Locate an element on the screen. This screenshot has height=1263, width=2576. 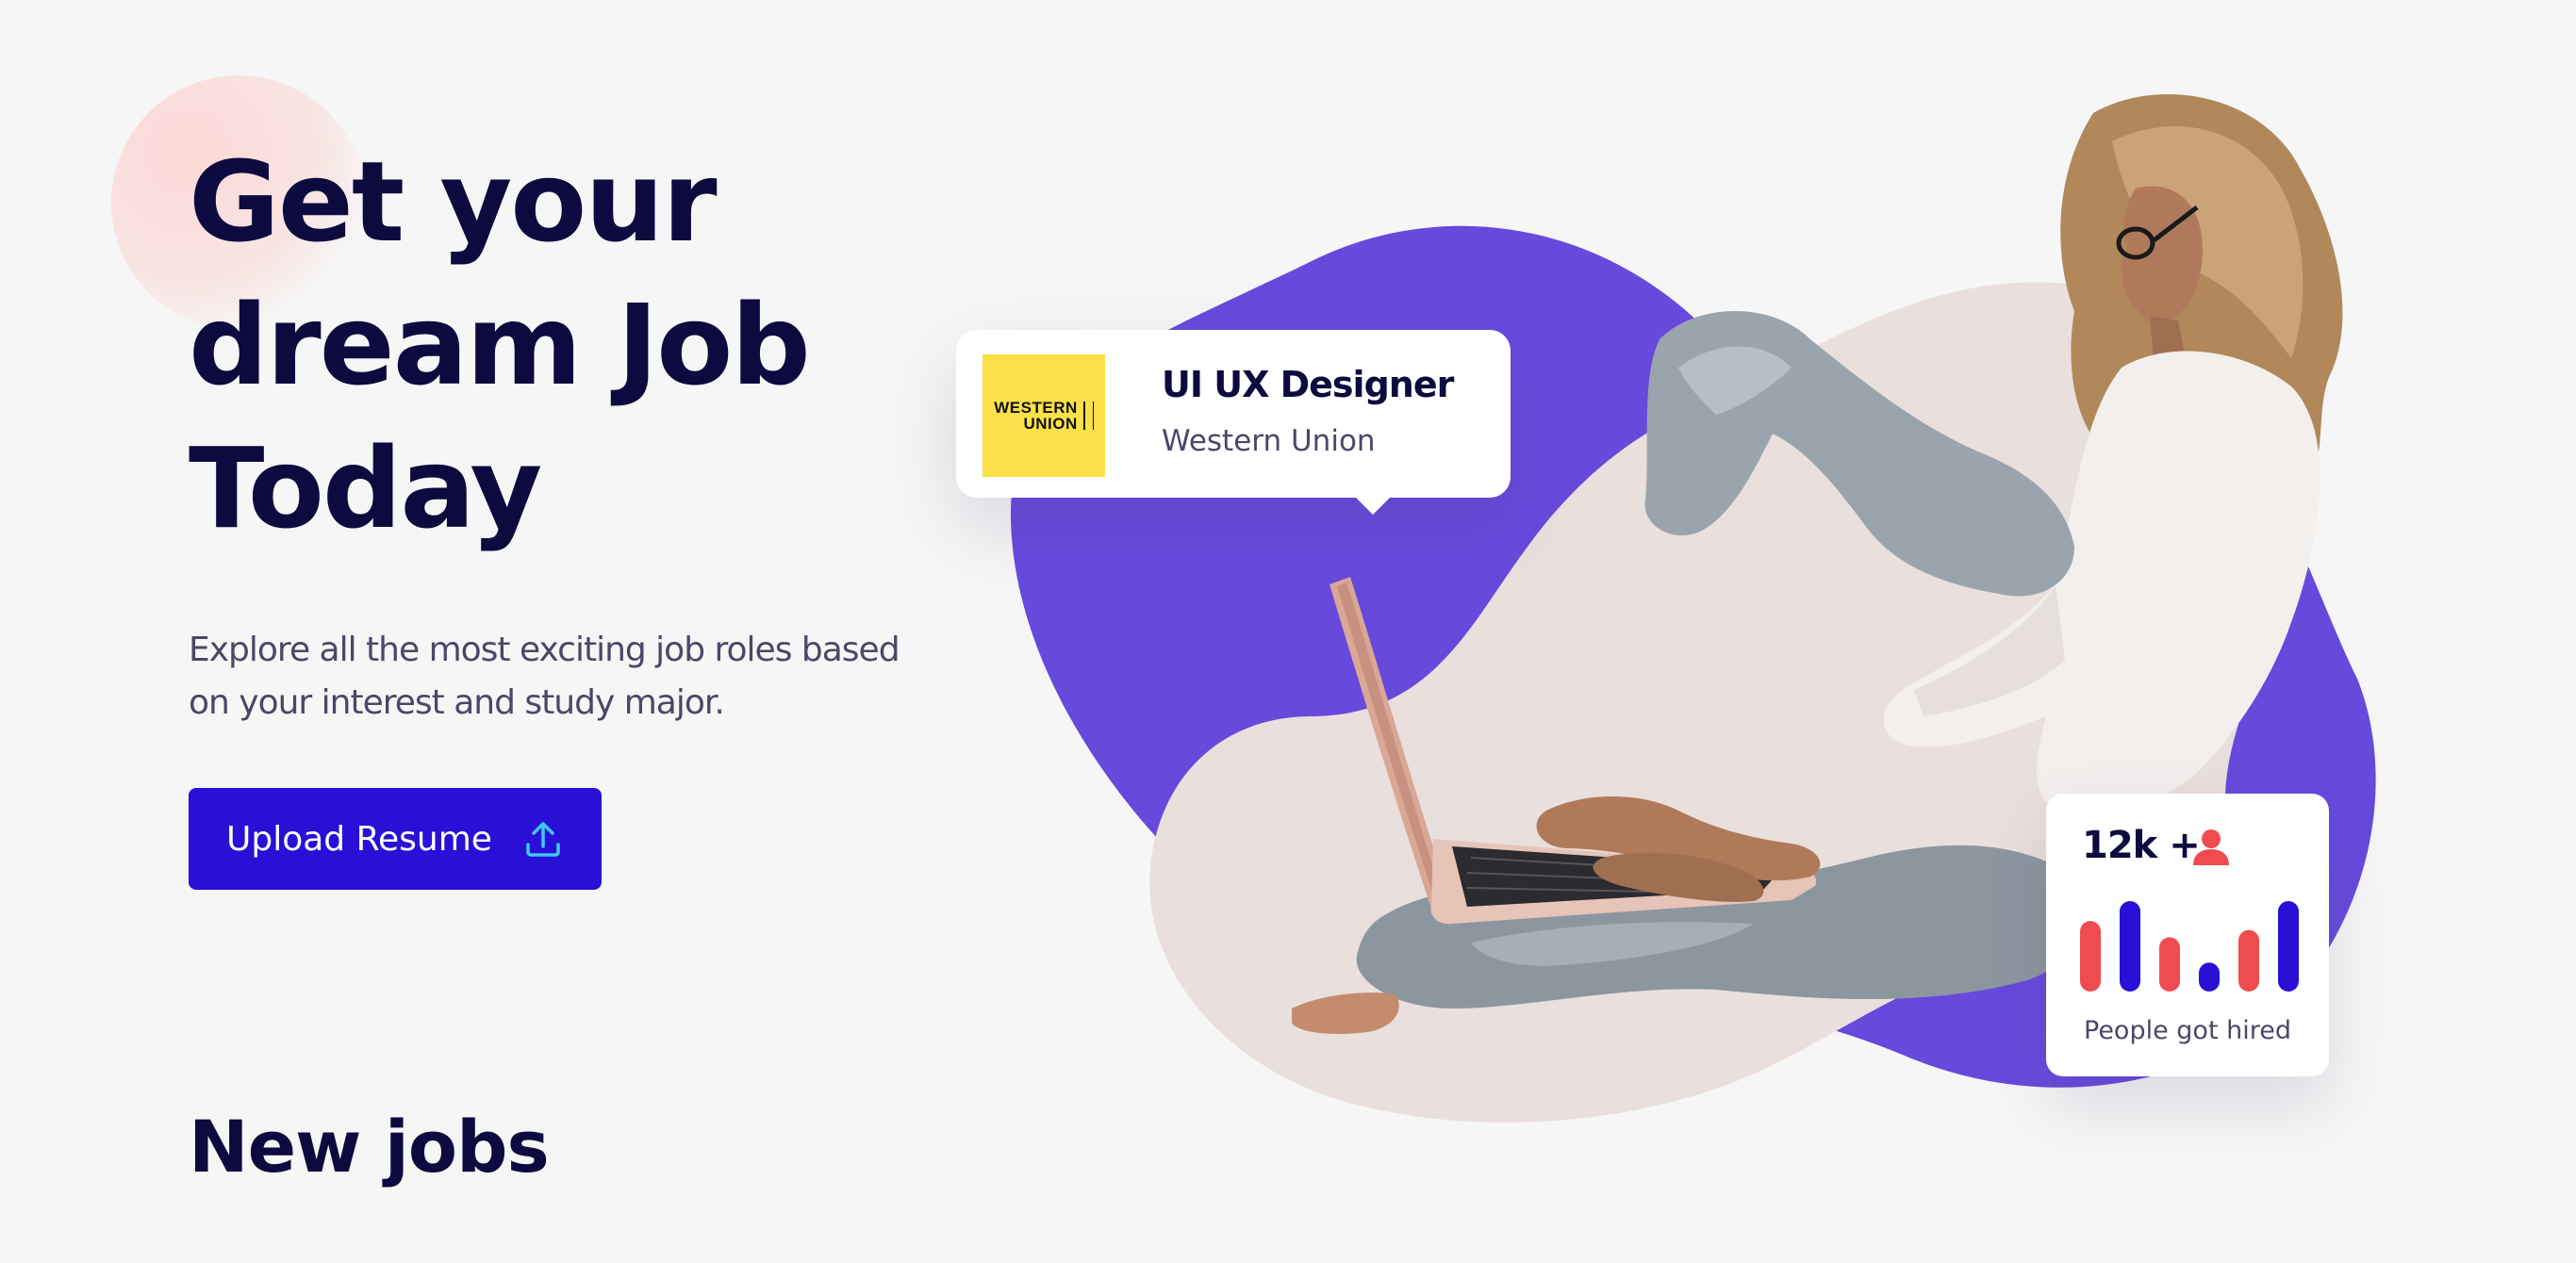
logo-text-line: WESTERN is located at coordinates (1036, 408).